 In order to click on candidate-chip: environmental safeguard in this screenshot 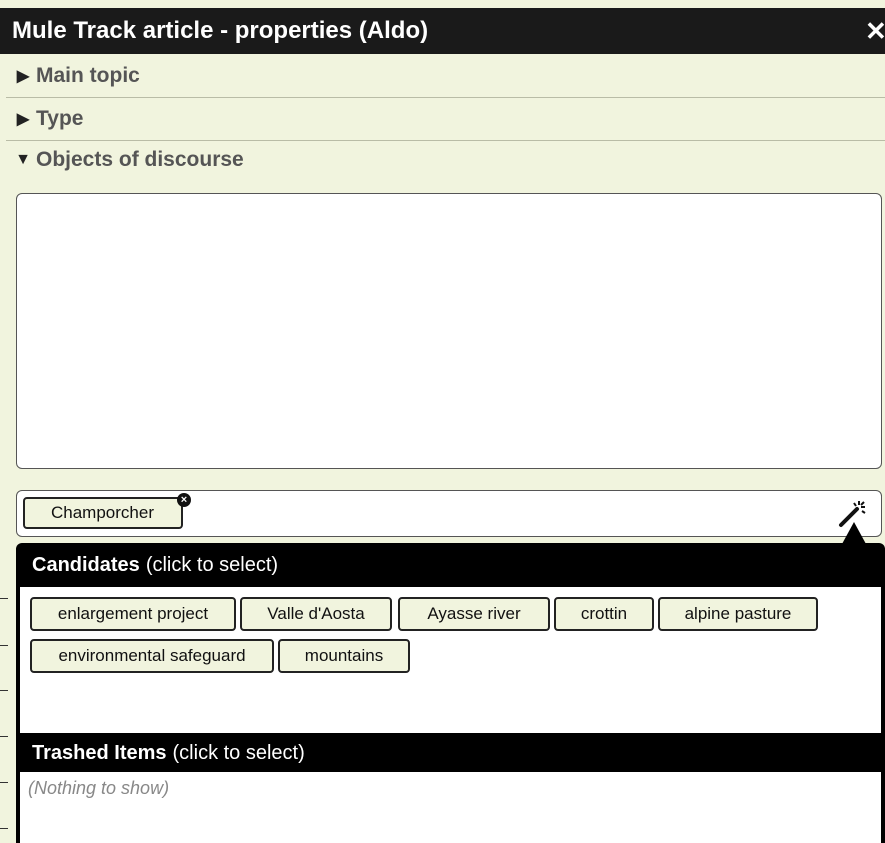, I will do `click(152, 656)`.